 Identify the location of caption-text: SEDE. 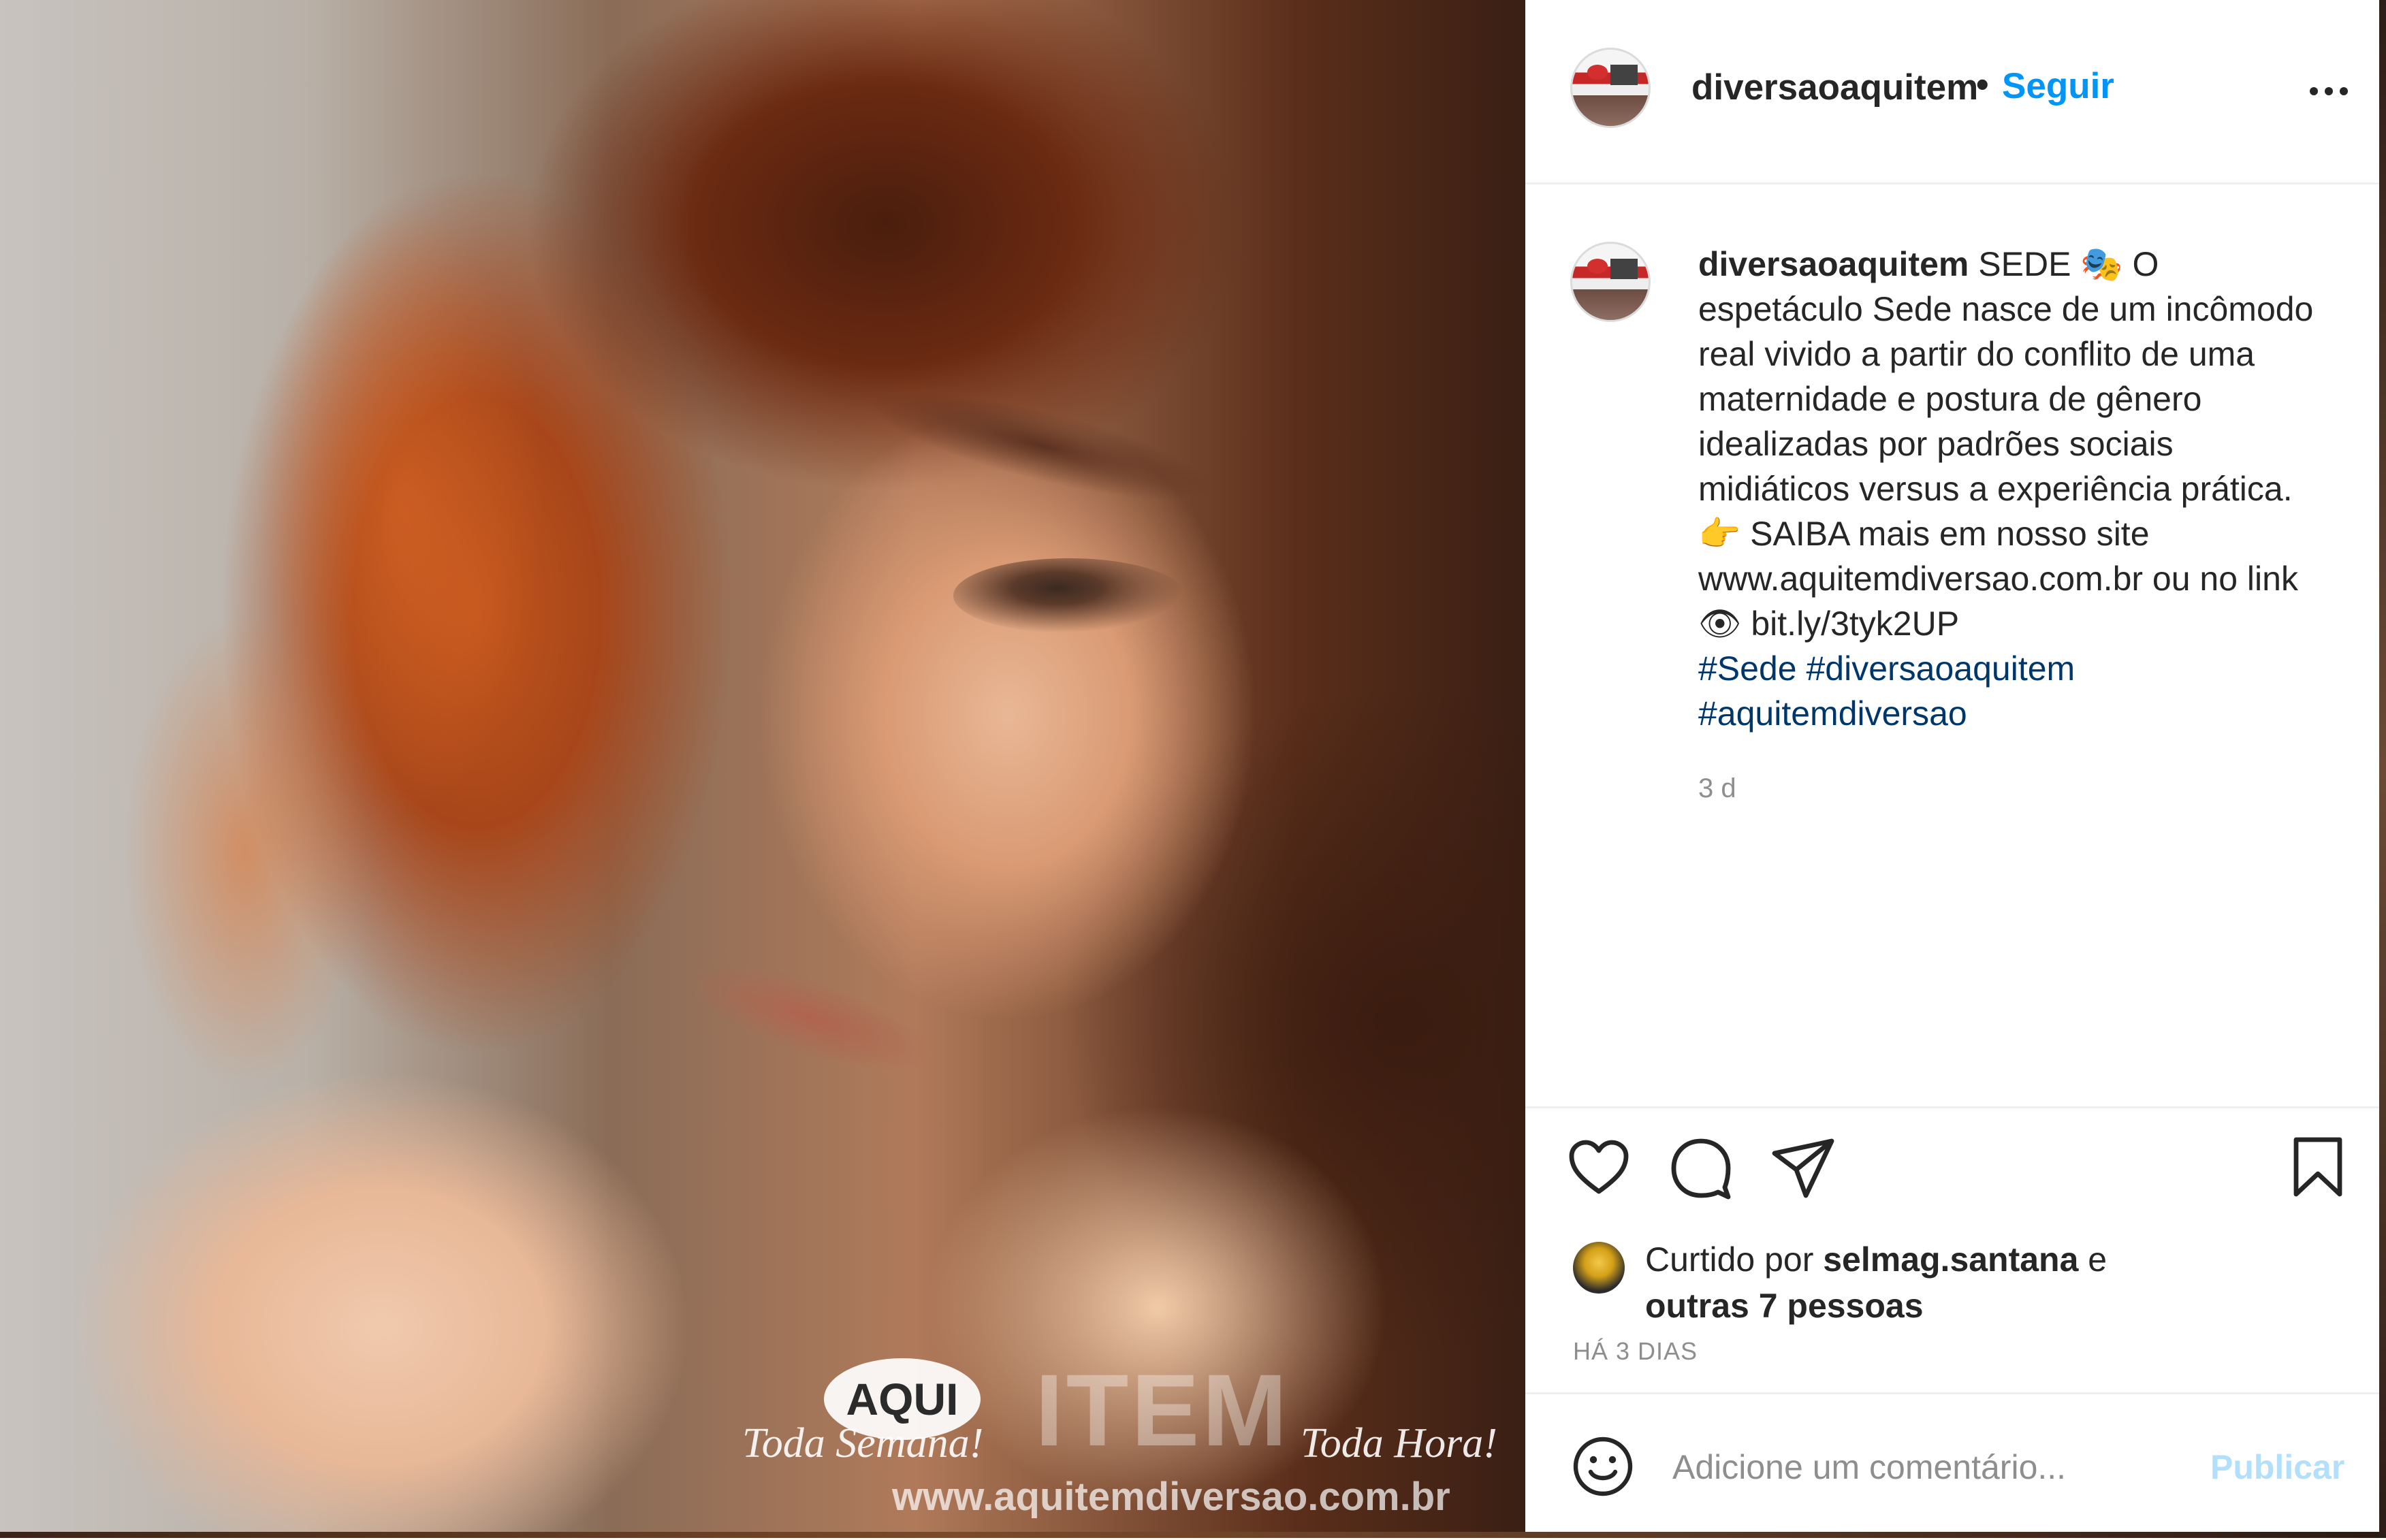
(2025, 264).